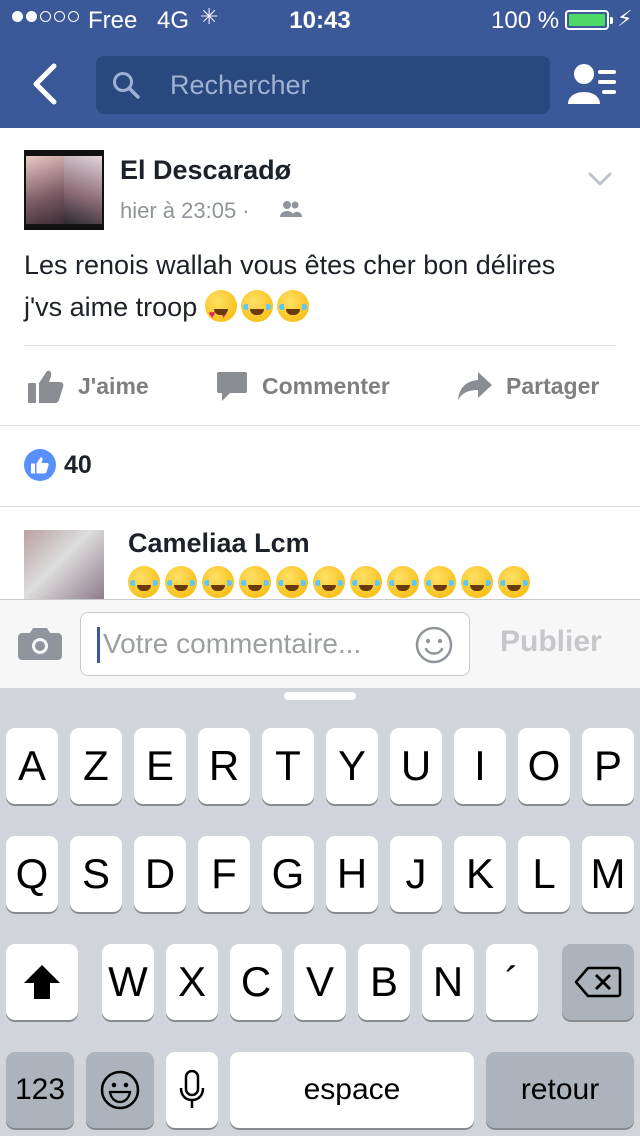  Describe the element at coordinates (32, 766) in the screenshot. I see `key-a: A` at that location.